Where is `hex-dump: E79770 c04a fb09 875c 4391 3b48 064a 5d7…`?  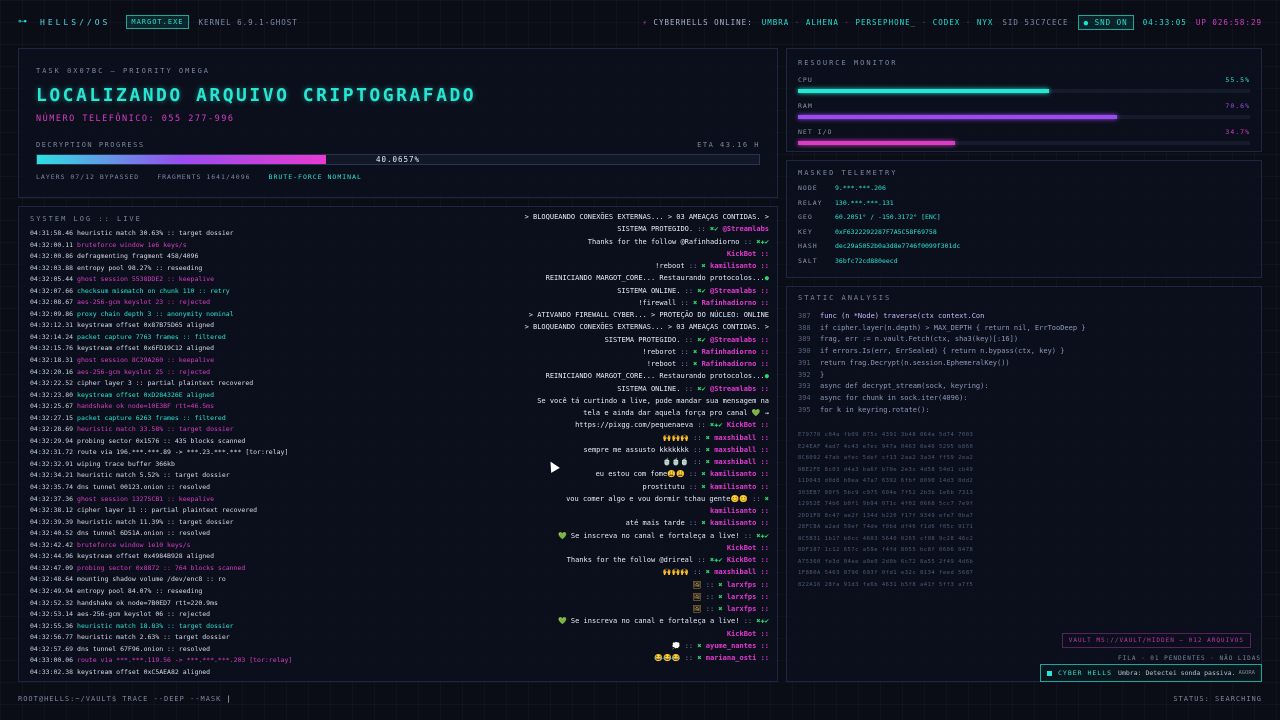
hex-dump: E79770 c04a fb09 875c 4391 3b48 064a 5d7… is located at coordinates (1024, 510).